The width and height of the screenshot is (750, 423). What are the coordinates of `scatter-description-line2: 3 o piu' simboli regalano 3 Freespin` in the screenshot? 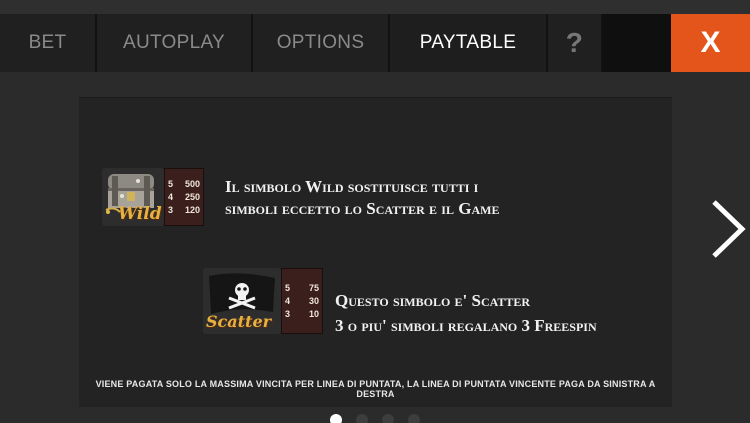 It's located at (466, 325).